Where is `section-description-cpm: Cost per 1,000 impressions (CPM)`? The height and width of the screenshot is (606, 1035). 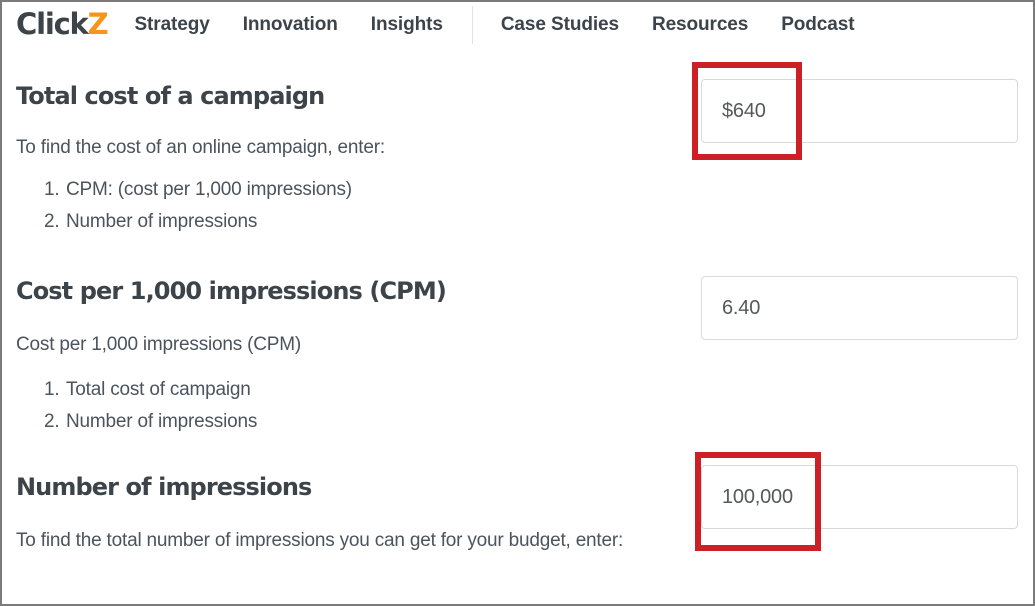
section-description-cpm: Cost per 1,000 impressions (CPM) is located at coordinates (159, 344).